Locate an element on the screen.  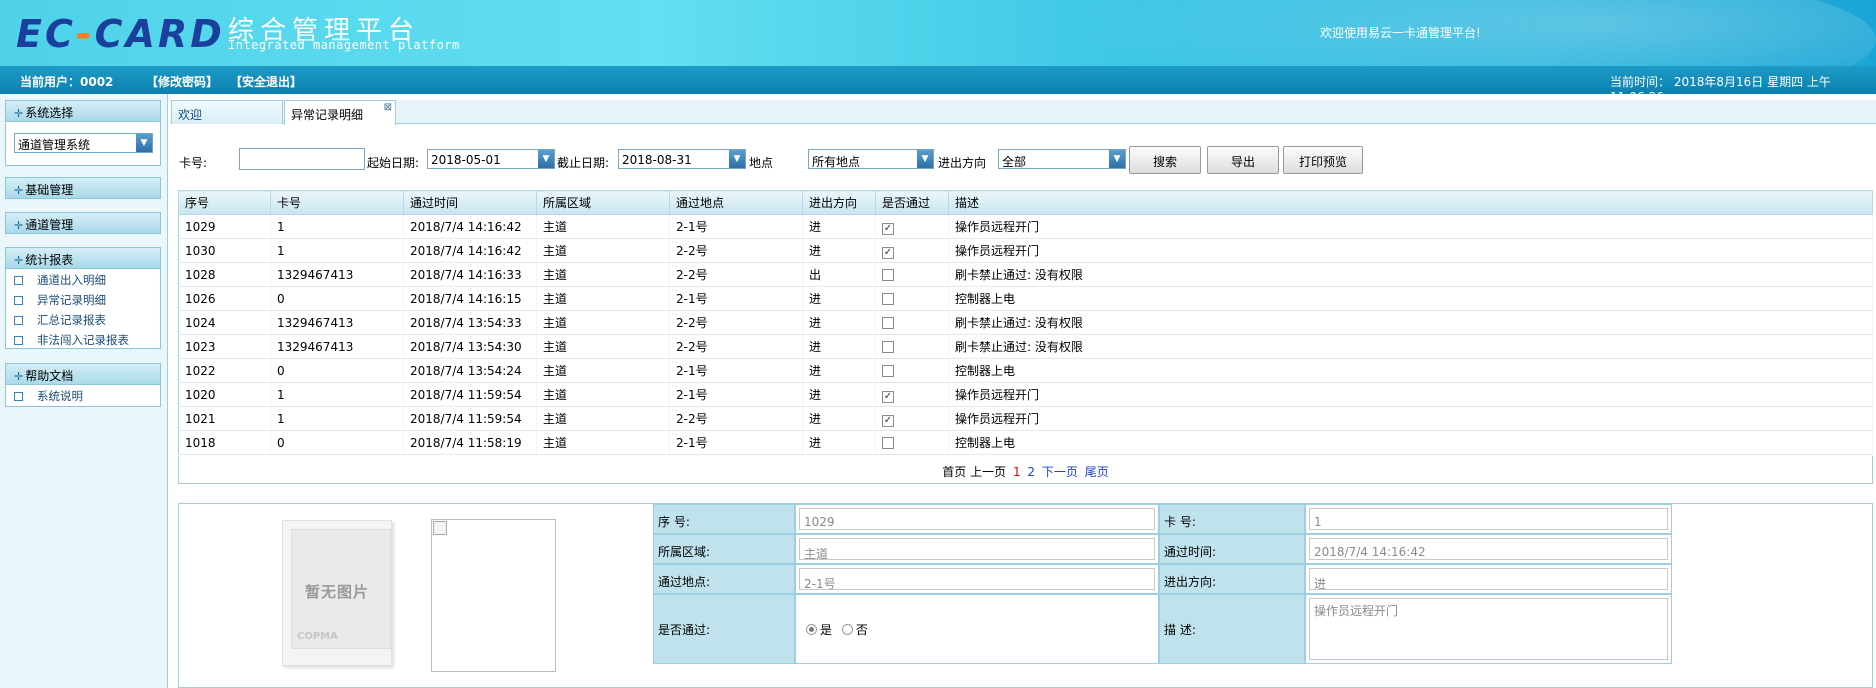
cell-card: 0 is located at coordinates (337, 298).